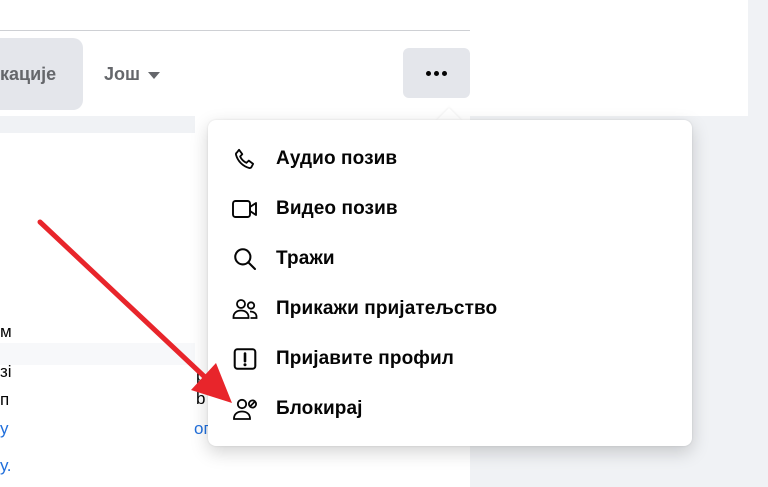 This screenshot has width=768, height=487. What do you see at coordinates (245, 159) in the screenshot?
I see `phone-icon` at bounding box center [245, 159].